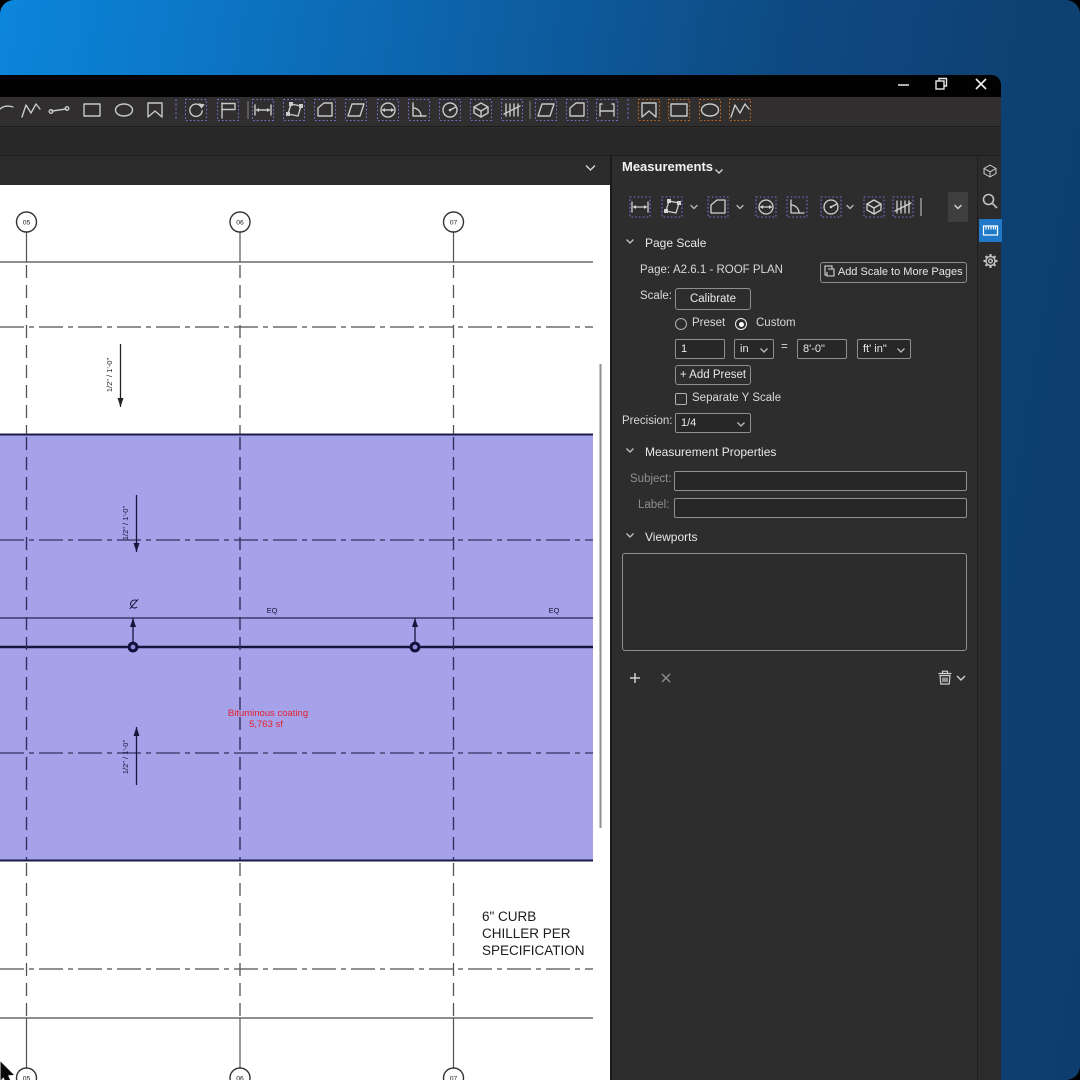 Image resolution: width=1080 pixels, height=1080 pixels. I want to click on svg-text: 6" CURB, so click(509, 916).